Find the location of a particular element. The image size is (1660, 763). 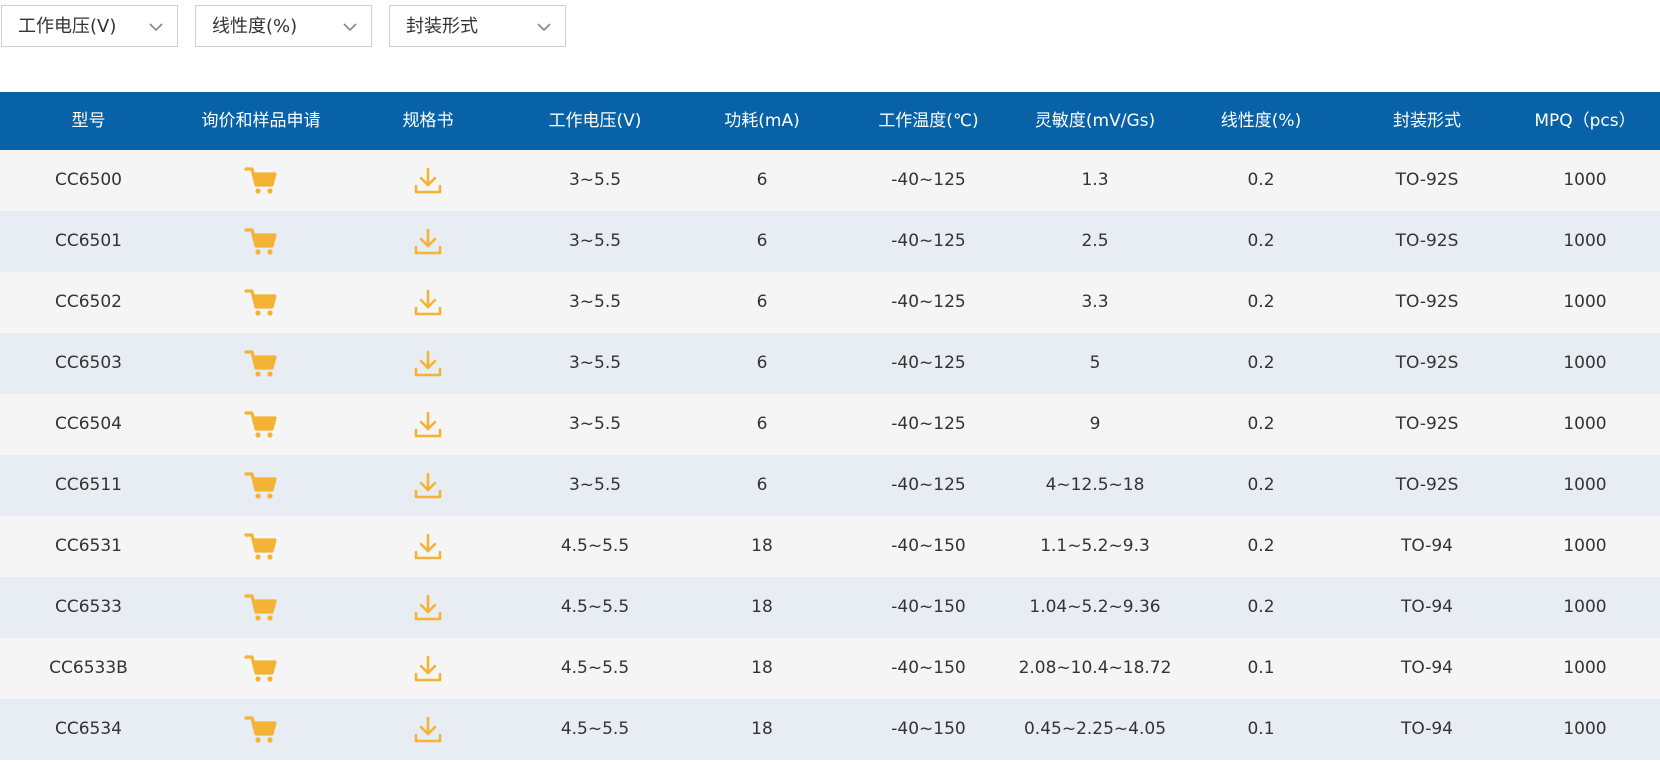

table-row: CC6501 3~5.5 6 -40~125 2.5 0.2 TO-92S 1000 is located at coordinates (830, 241).